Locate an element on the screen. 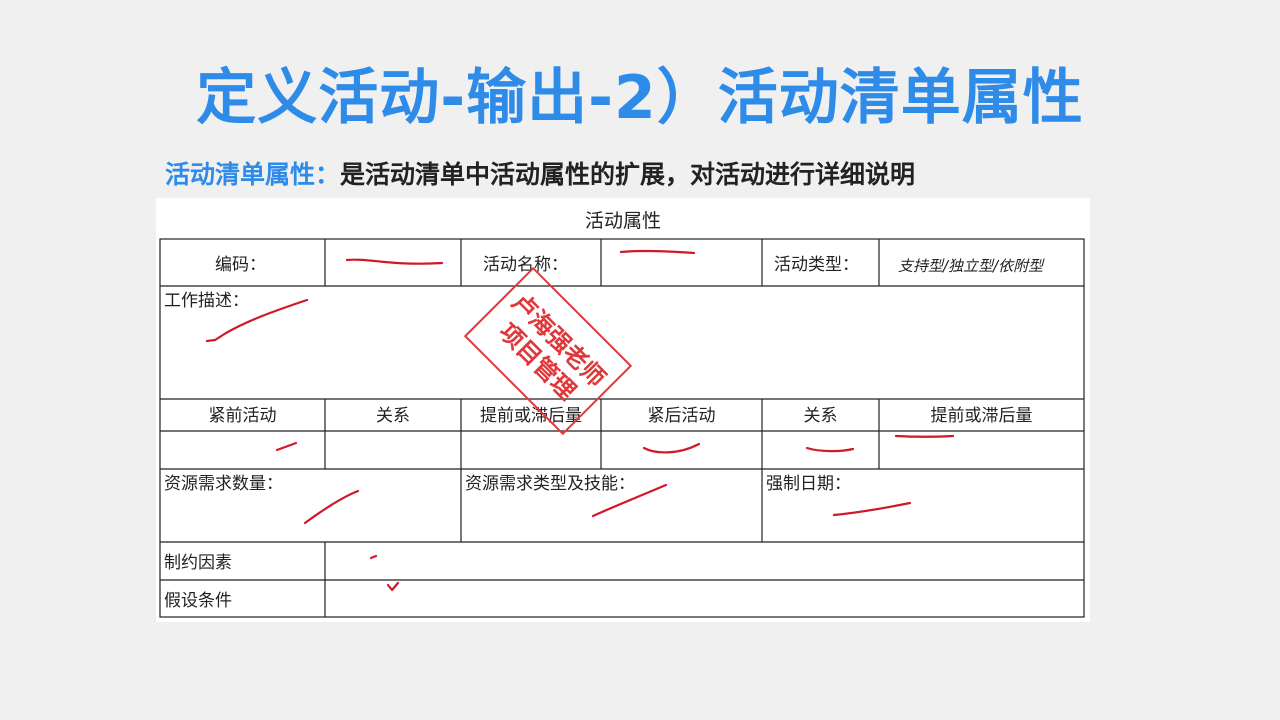 The image size is (1280, 720). relation-header-2: 关系 is located at coordinates (820, 416).